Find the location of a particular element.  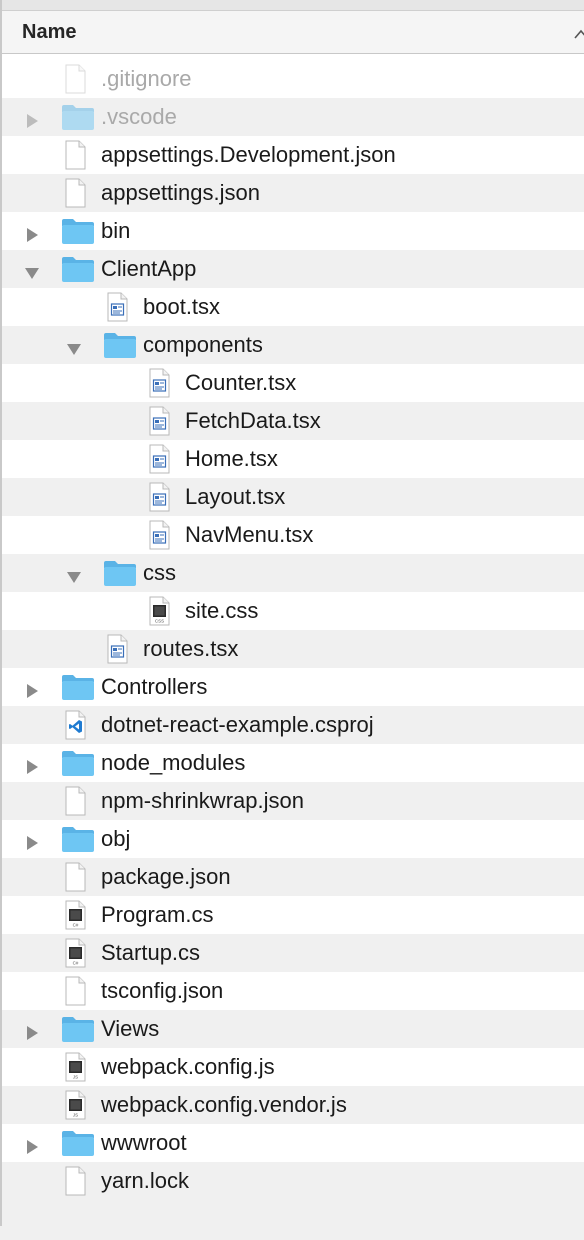

sort-ascending-icon is located at coordinates (579, 34).